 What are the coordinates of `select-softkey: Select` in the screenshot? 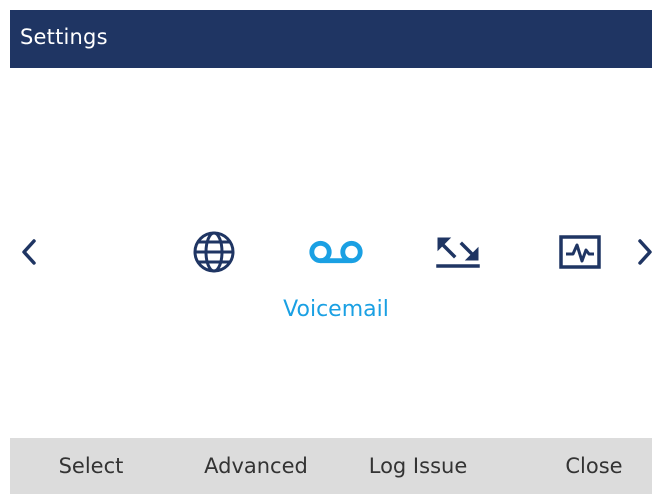 It's located at (91, 466).